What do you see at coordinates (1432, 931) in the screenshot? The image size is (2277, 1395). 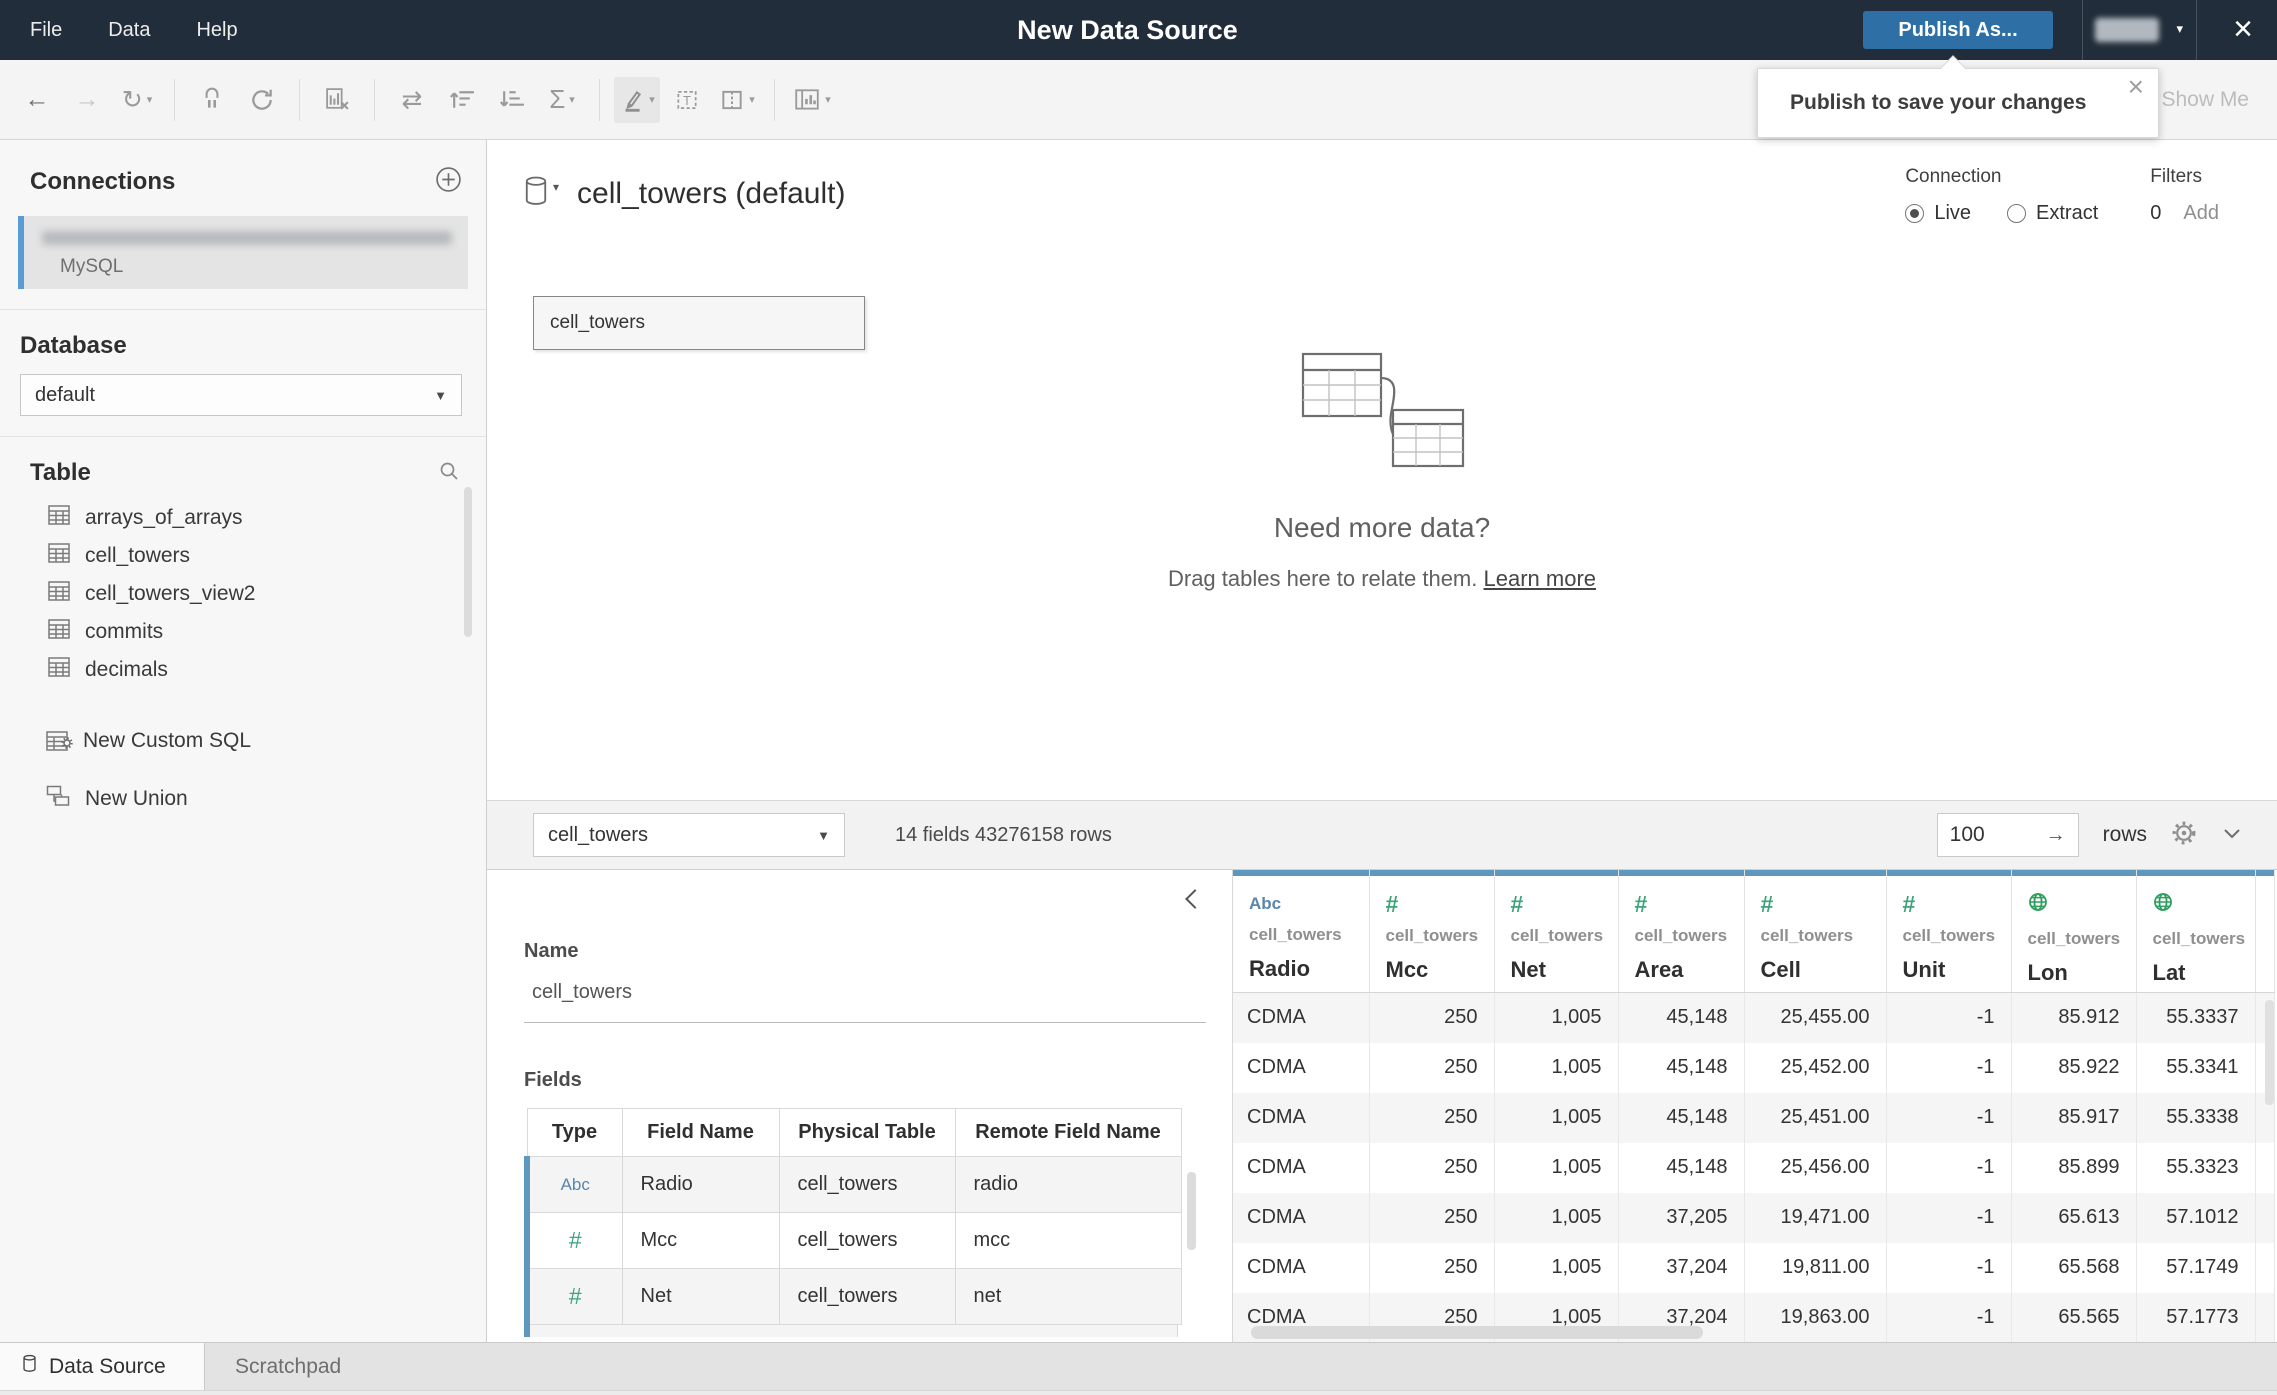 I see `grid-column-header: # cell_towers Mcc` at bounding box center [1432, 931].